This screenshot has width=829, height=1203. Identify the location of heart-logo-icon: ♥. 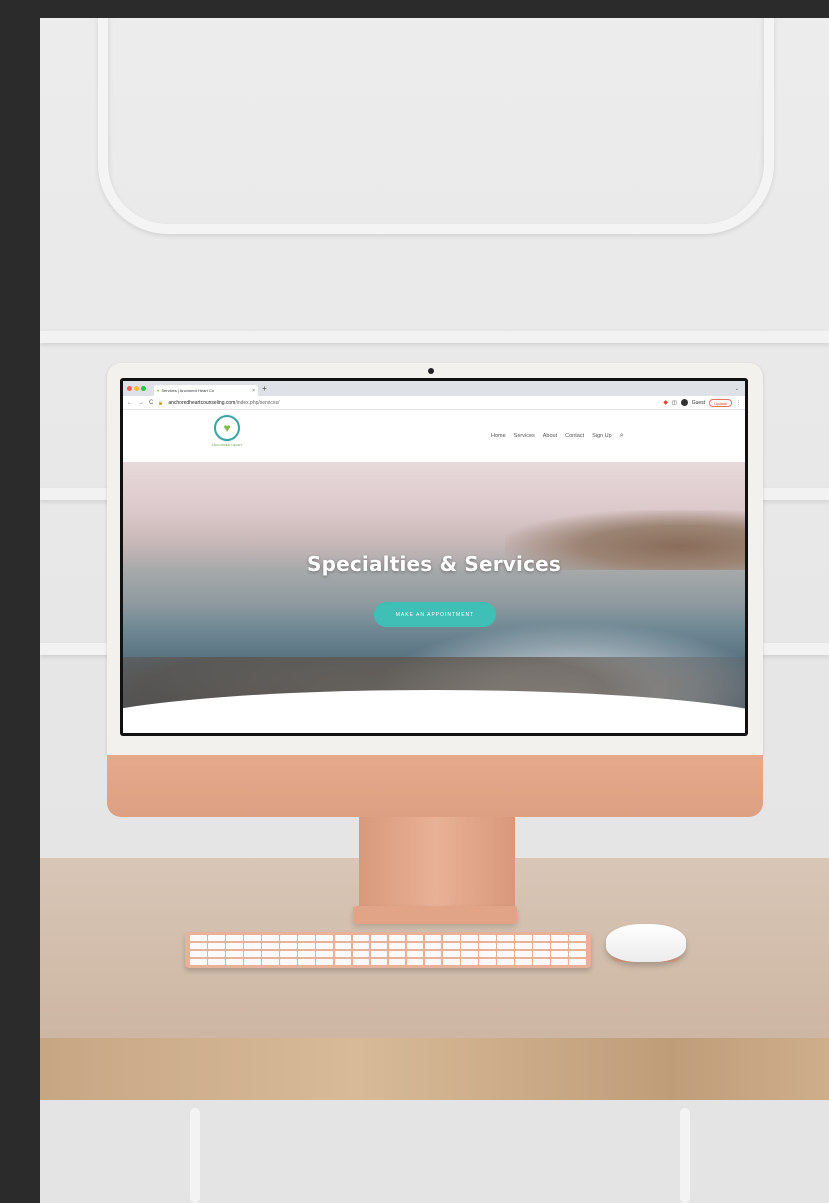
(227, 428).